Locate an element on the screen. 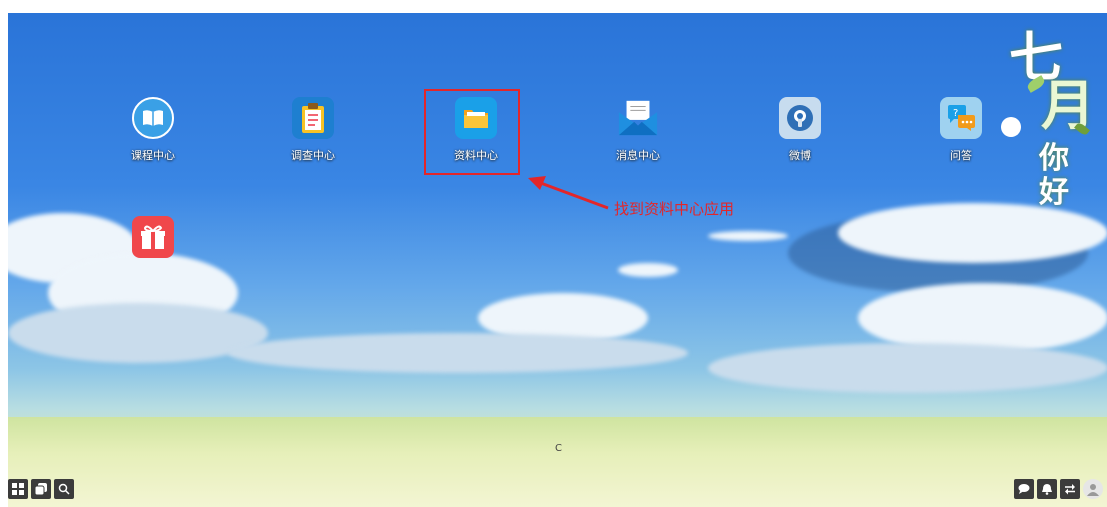  deco-char: 好 is located at coordinates (1054, 192).